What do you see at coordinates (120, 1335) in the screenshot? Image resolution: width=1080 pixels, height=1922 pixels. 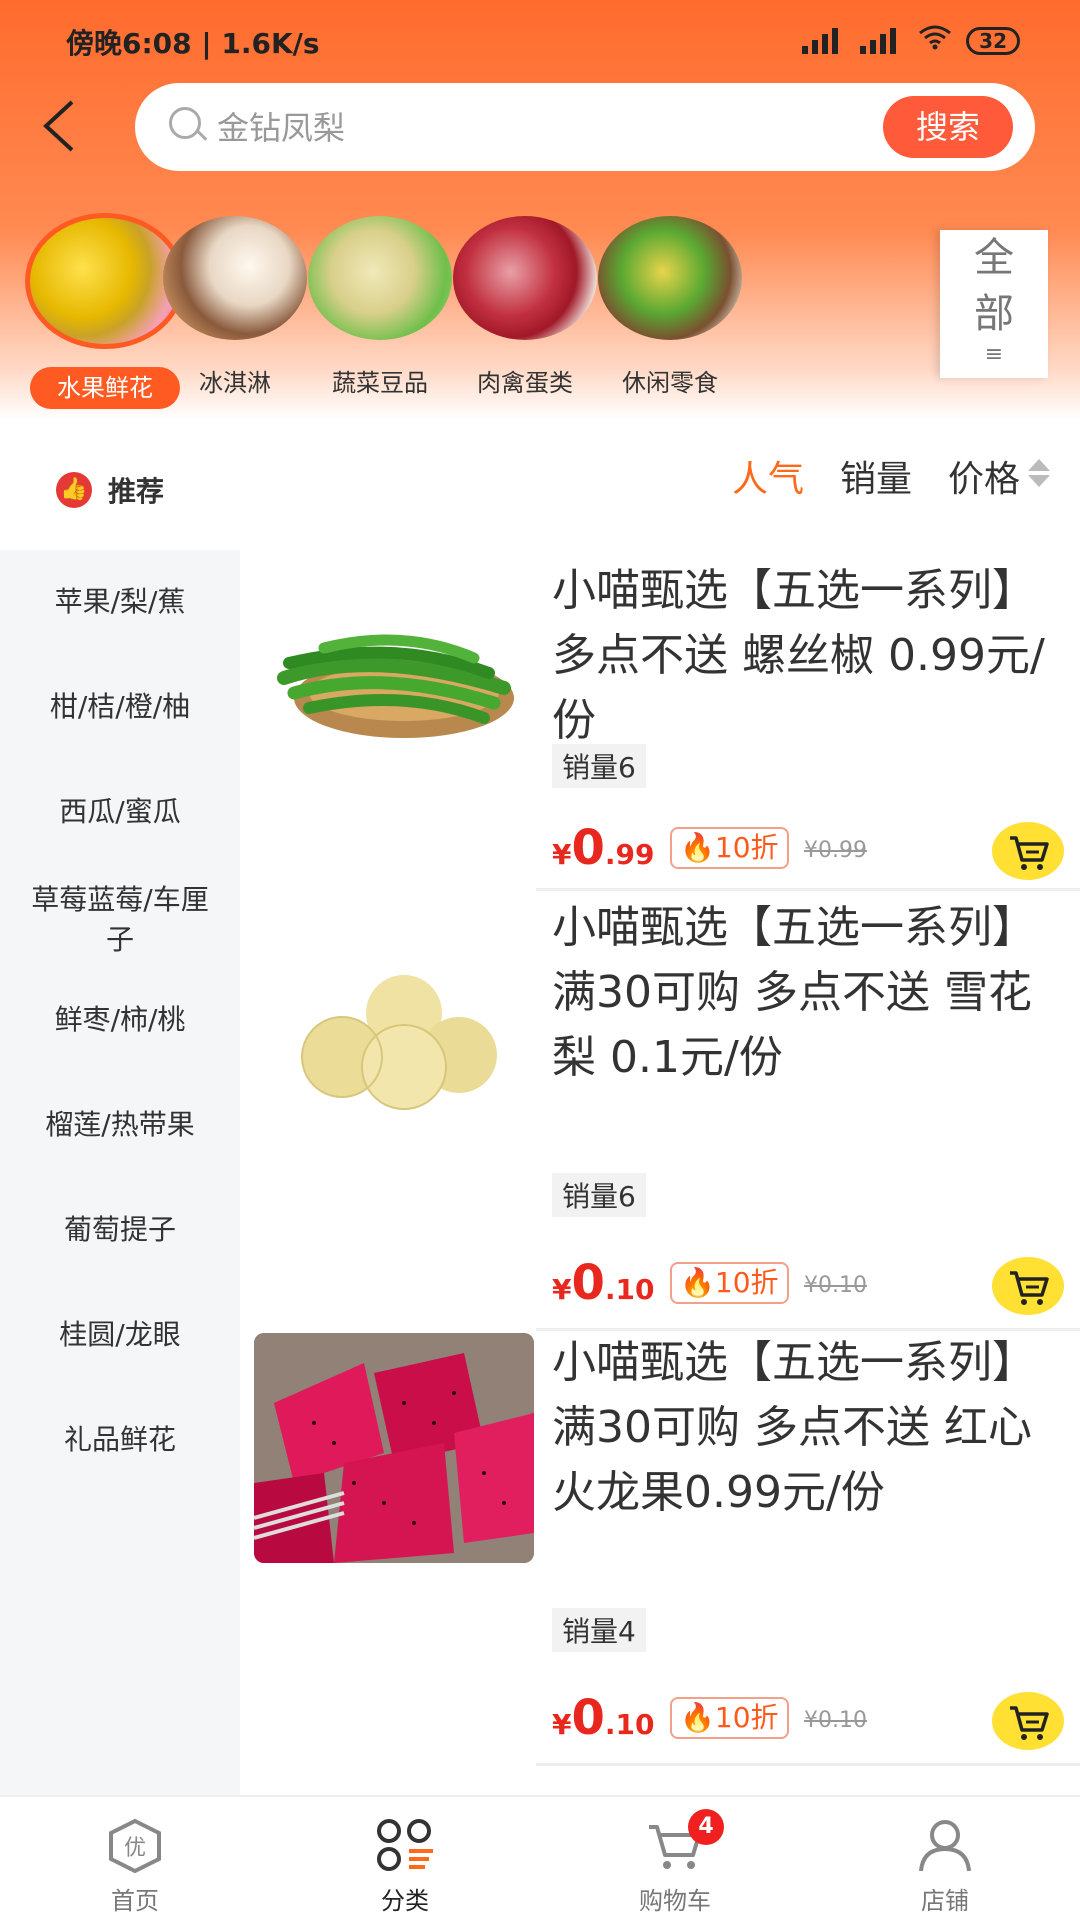 I see `sidebar-item-longan: 桂圆/龙眼` at bounding box center [120, 1335].